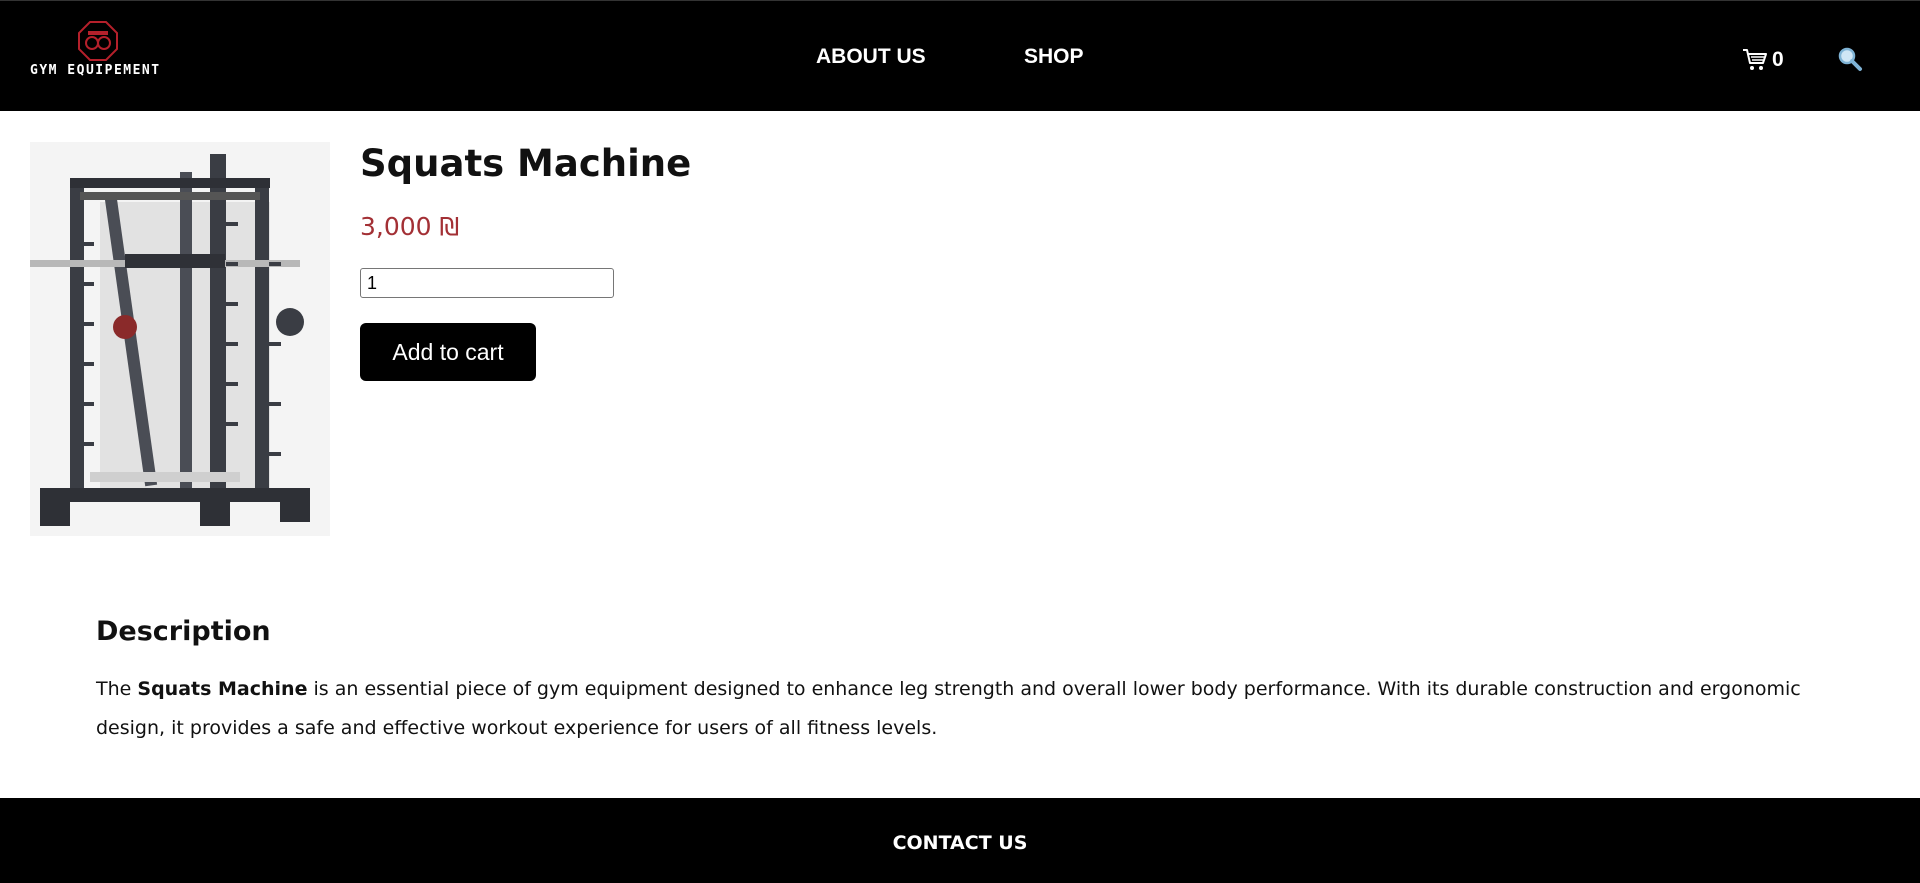  Describe the element at coordinates (526, 163) in the screenshot. I see `product-title: Squats Machine` at that location.